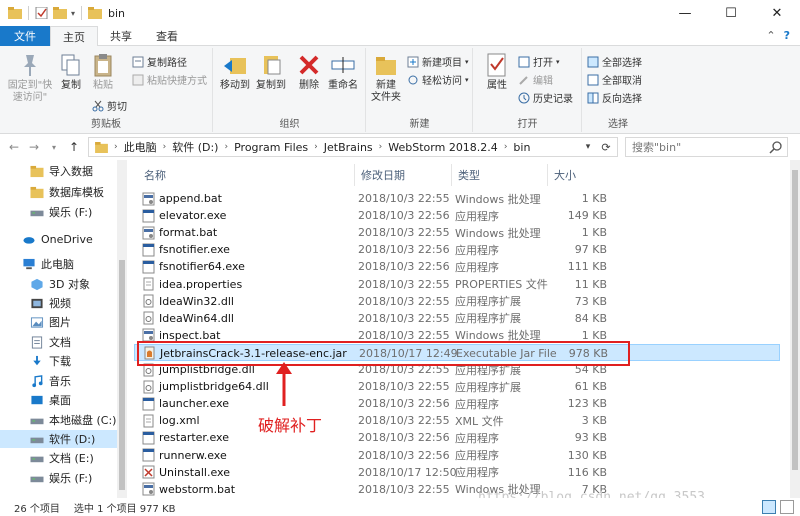 The image size is (800, 516). I want to click on nav-item: 桌面, so click(59, 400).